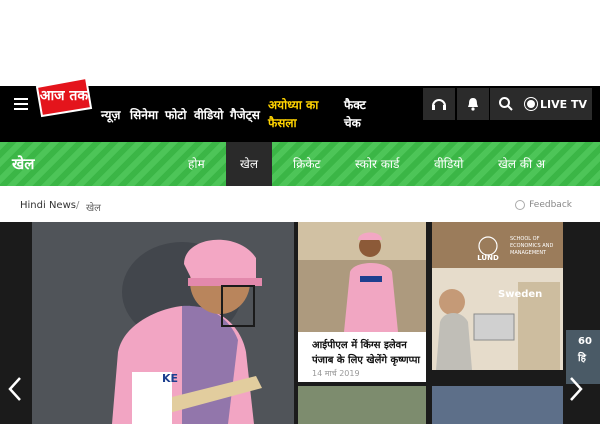 The width and height of the screenshot is (600, 424). I want to click on tab-cricket: क्रिकेट, so click(307, 164).